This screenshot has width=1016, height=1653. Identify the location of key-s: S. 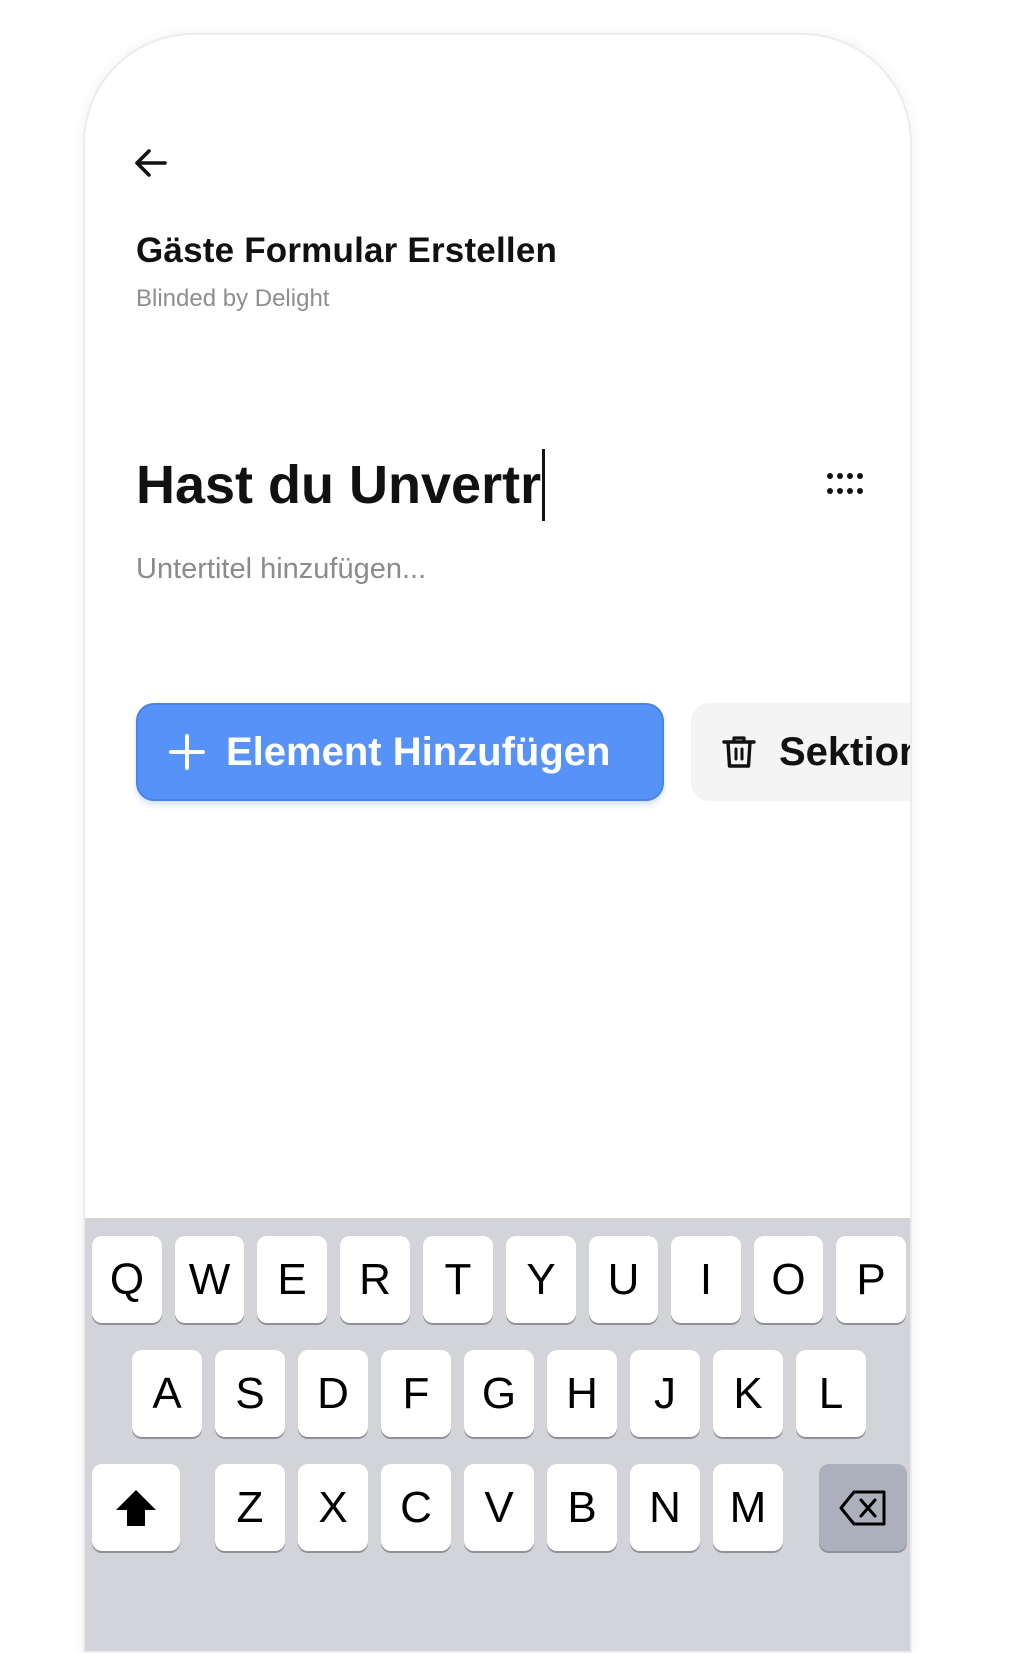
(250, 1393).